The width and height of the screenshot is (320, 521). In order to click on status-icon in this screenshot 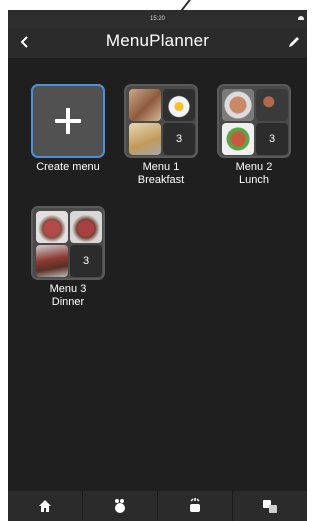, I will do `click(301, 18)`.